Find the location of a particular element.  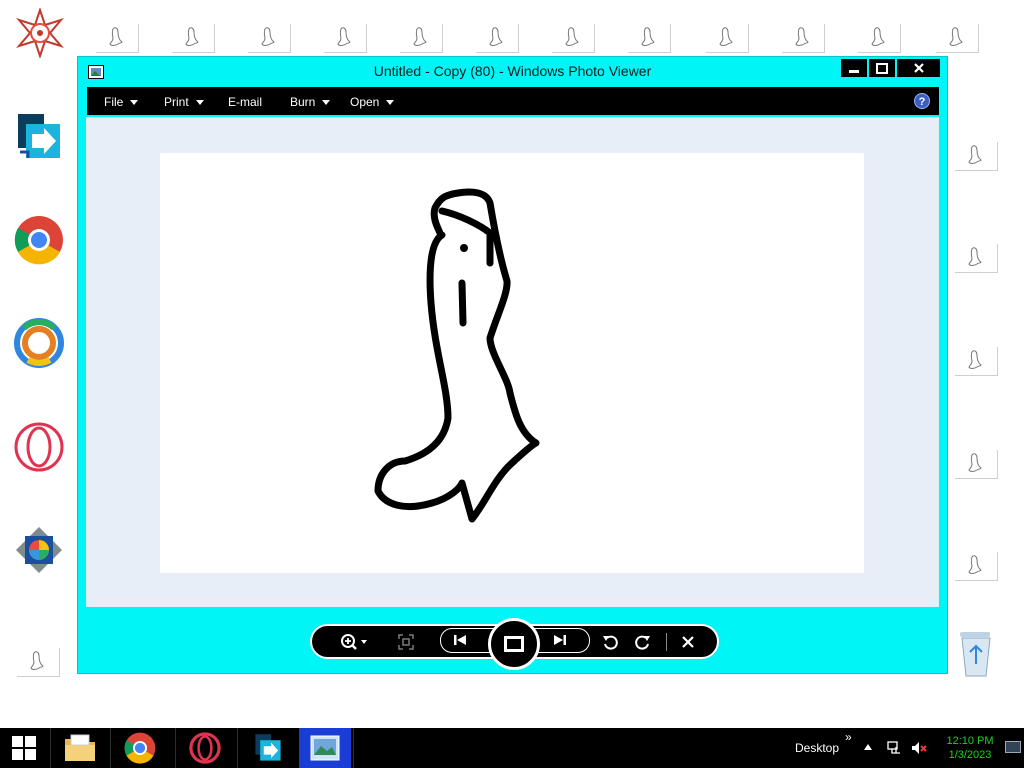

star-logo-desktop-icon is located at coordinates (40, 33).